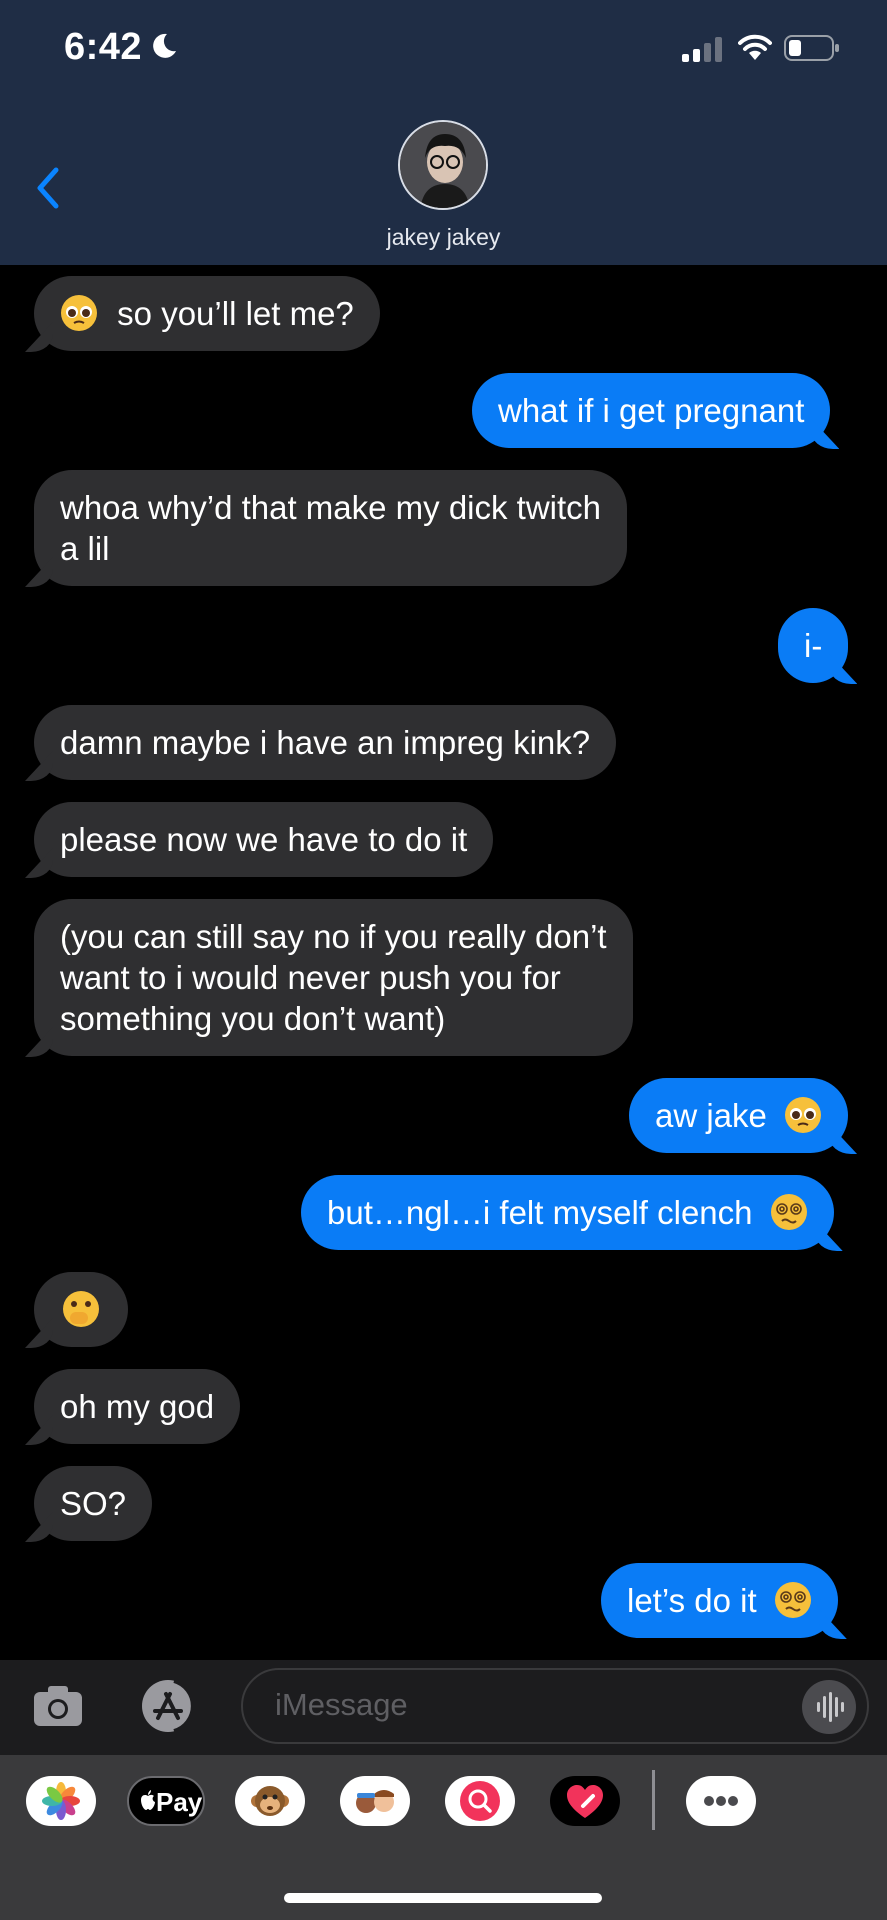  Describe the element at coordinates (331, 507) in the screenshot. I see `message-text-line: whoa why’d that make my dick twitch` at that location.